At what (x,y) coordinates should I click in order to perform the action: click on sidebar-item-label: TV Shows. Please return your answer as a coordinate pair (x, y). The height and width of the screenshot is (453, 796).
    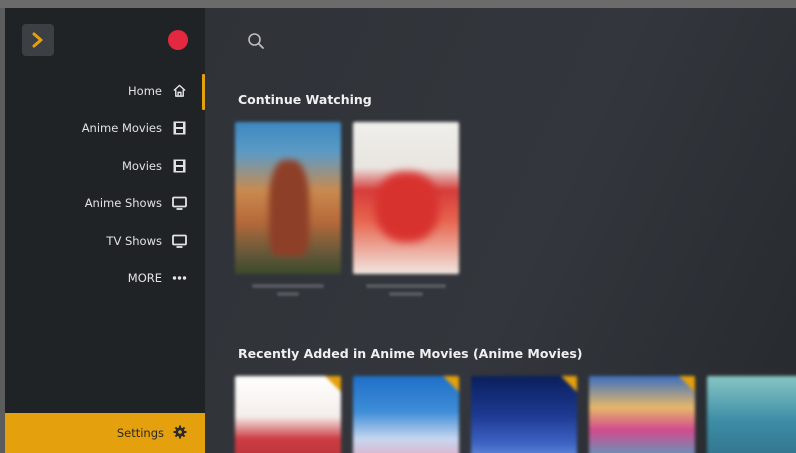
    Looking at the image, I should click on (134, 240).